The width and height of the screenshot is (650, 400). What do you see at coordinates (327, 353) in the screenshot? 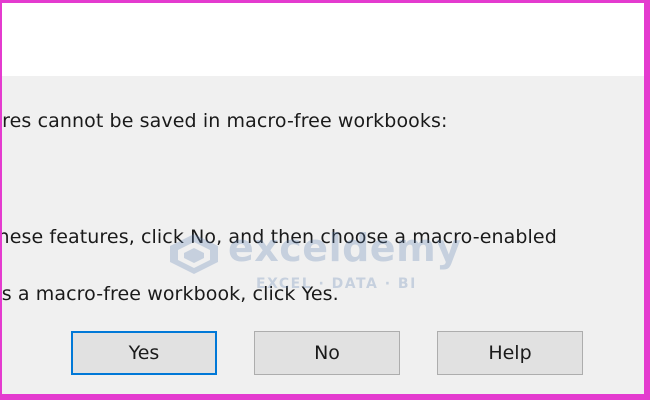
I see `no-button: No` at bounding box center [327, 353].